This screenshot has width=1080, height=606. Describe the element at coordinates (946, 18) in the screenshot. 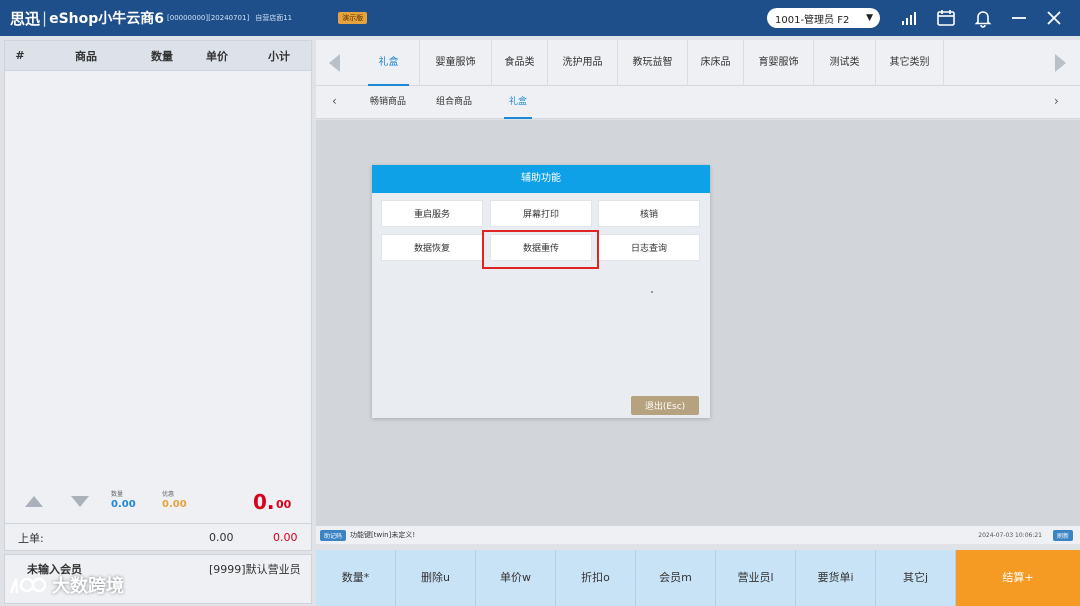

I see `calendar-icon` at that location.